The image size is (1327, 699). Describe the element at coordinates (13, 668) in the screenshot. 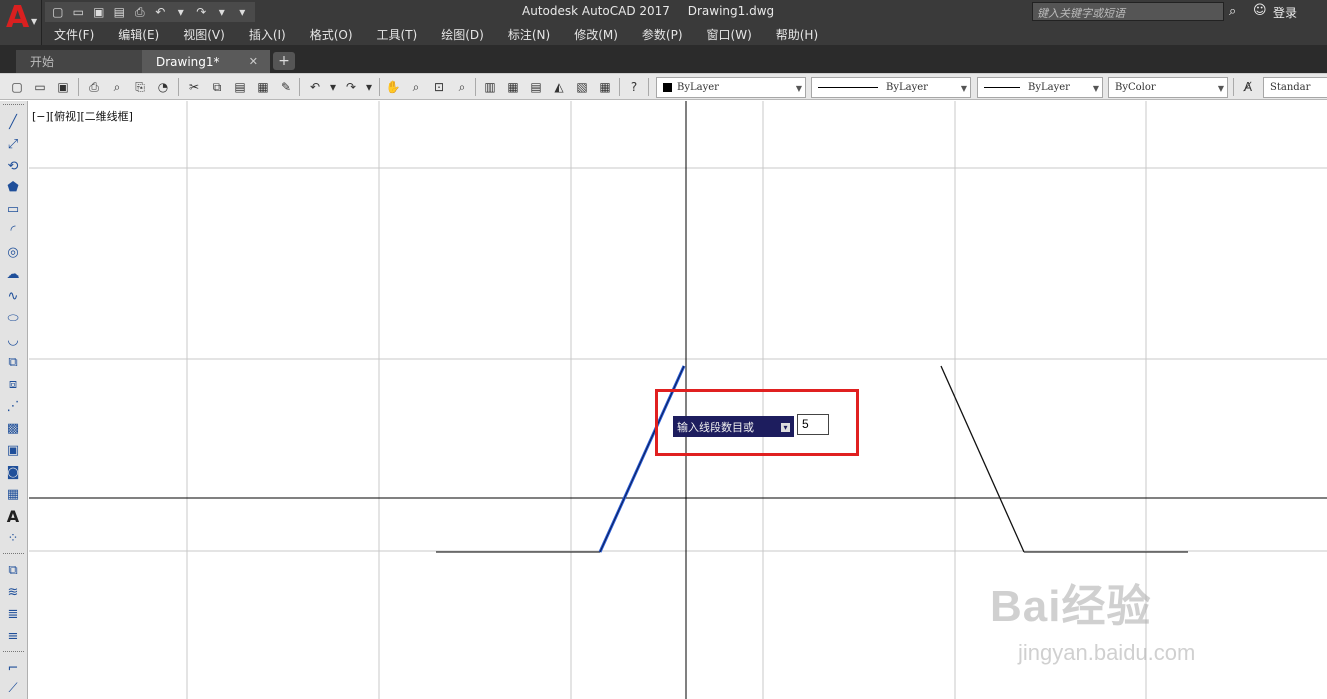

I see `fillet-icon: ⌐` at that location.